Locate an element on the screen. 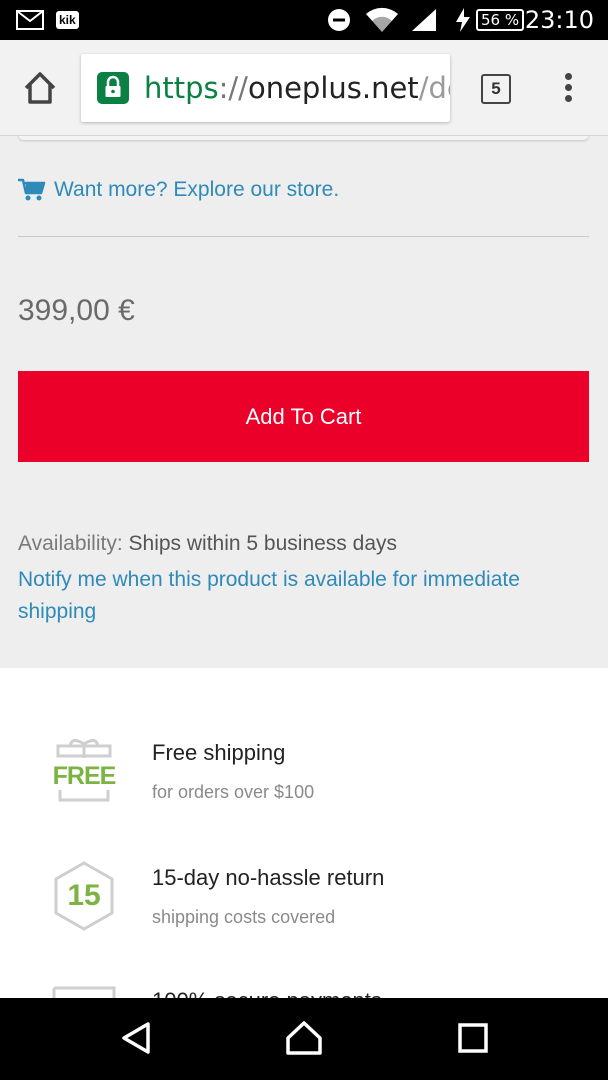 The image size is (608, 1080). free-icon-text: FREE is located at coordinates (84, 776).